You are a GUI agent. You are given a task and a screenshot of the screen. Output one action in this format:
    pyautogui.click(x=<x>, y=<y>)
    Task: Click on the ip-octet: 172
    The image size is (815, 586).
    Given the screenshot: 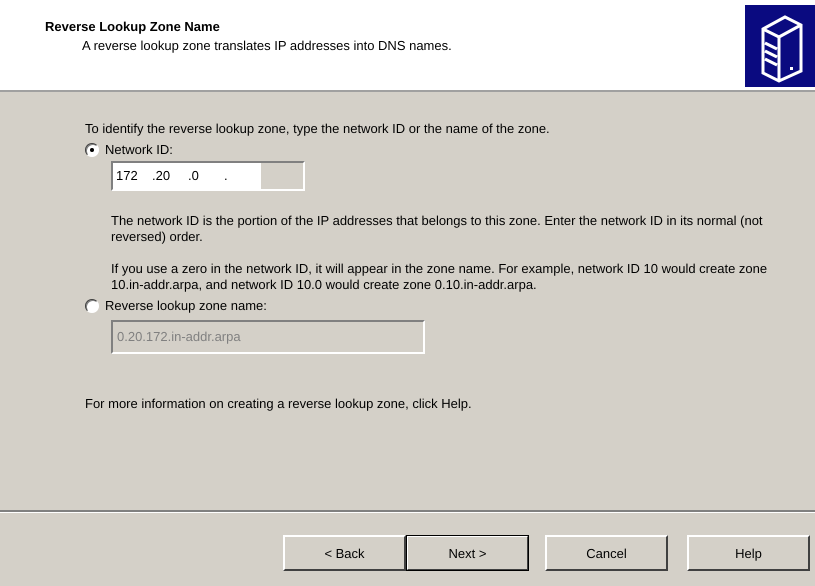 What is the action you would take?
    pyautogui.click(x=131, y=176)
    